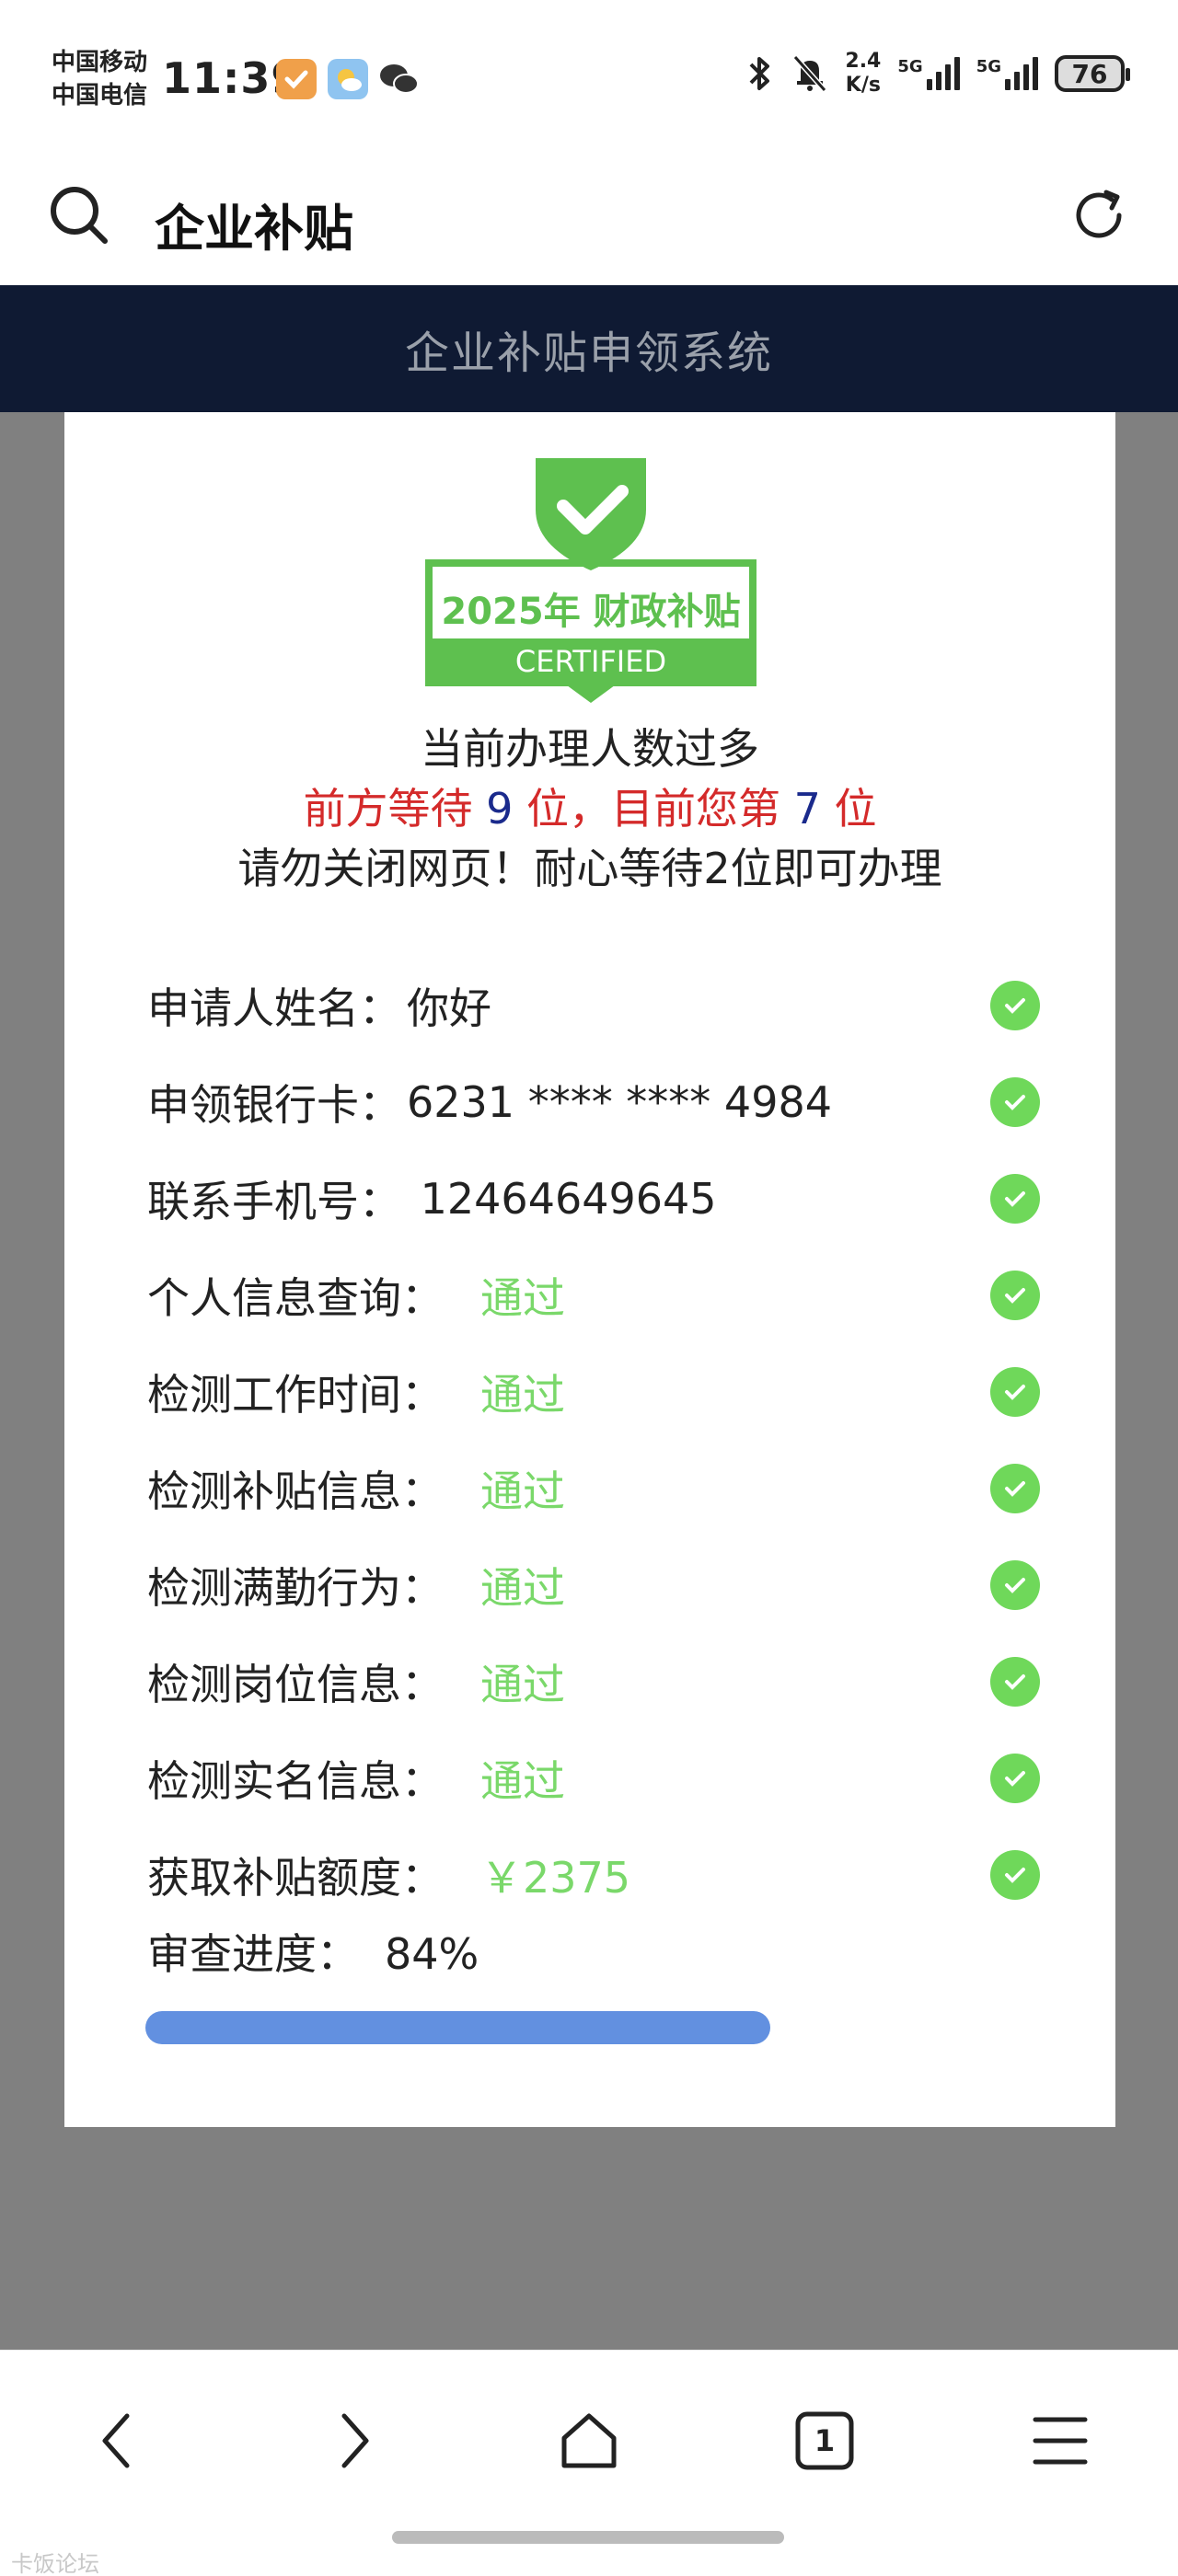 The image size is (1178, 2576). I want to click on system-banner: 企业补贴申领系统, so click(589, 348).